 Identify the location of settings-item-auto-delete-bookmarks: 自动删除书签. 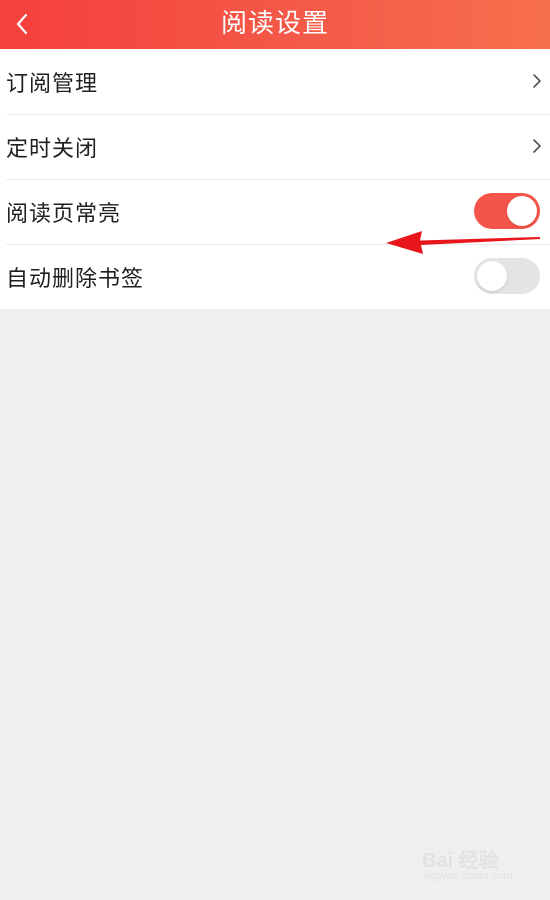
(275, 276).